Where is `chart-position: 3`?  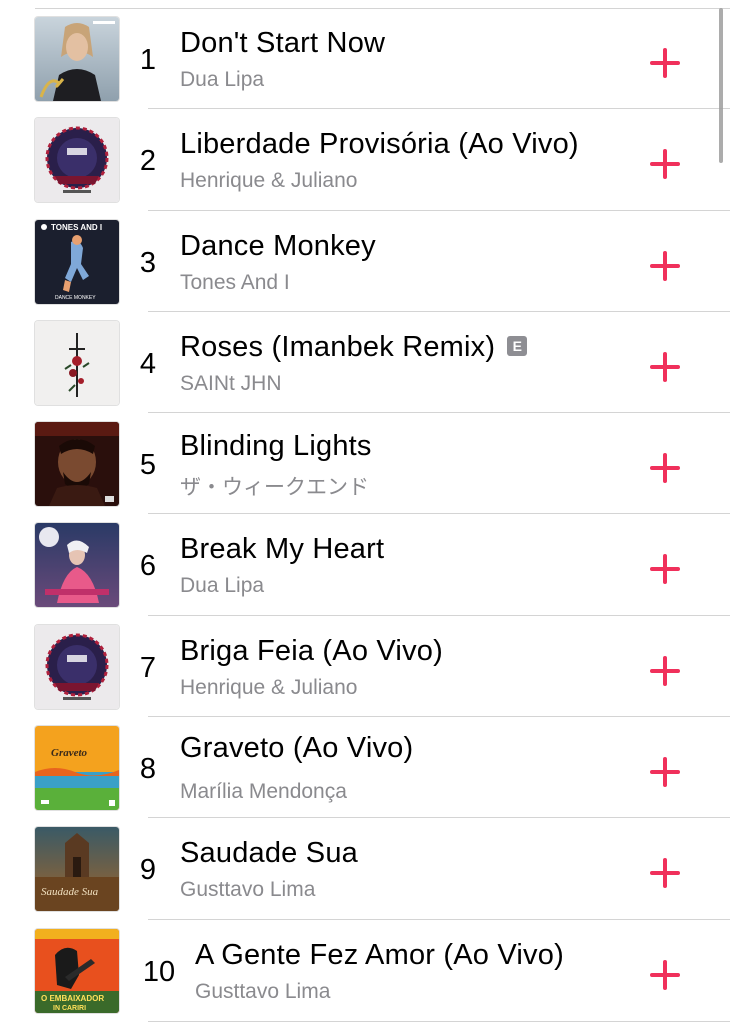
chart-position: 3 is located at coordinates (148, 262).